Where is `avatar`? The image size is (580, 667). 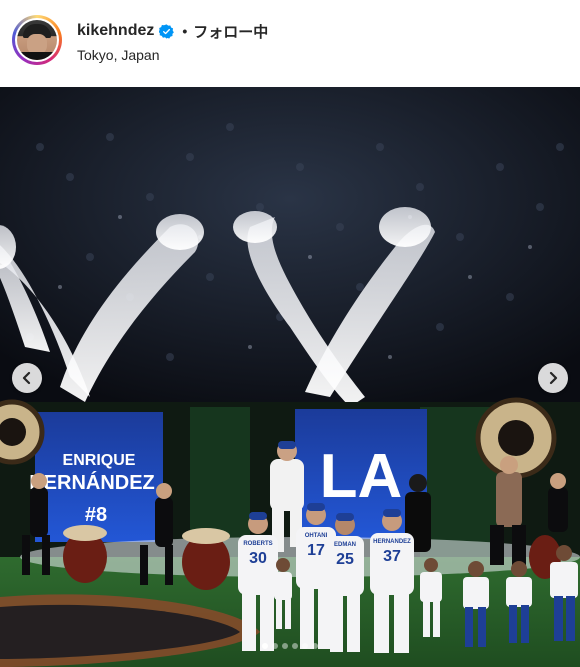 avatar is located at coordinates (37, 40).